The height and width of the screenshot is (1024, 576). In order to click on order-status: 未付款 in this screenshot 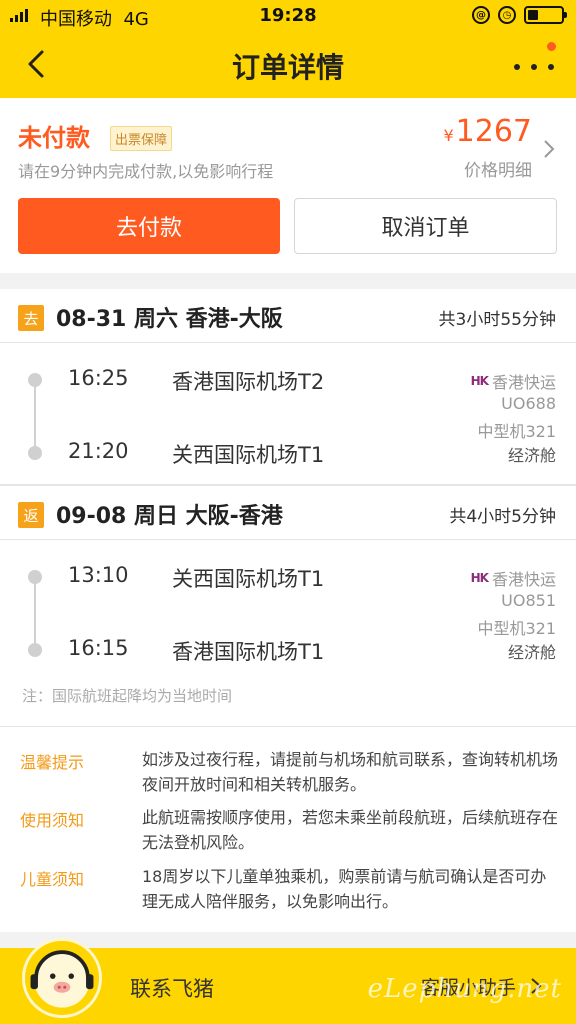, I will do `click(54, 138)`.